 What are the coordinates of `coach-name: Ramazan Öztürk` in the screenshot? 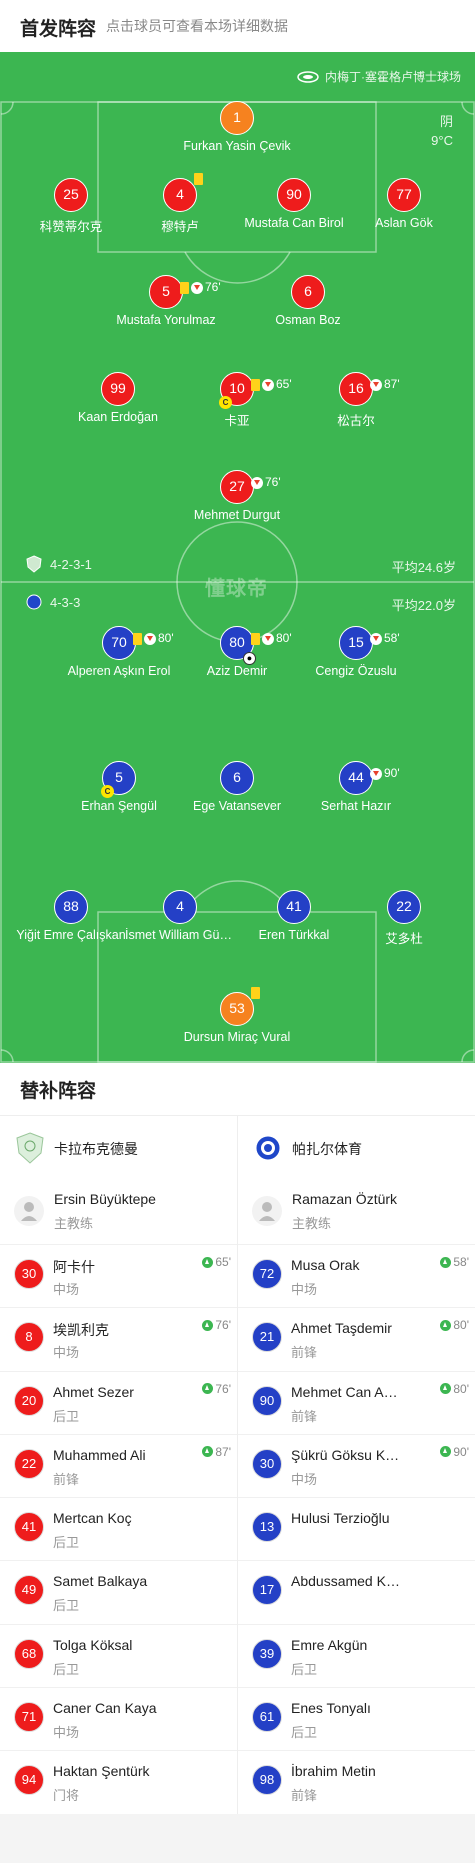 It's located at (345, 1199).